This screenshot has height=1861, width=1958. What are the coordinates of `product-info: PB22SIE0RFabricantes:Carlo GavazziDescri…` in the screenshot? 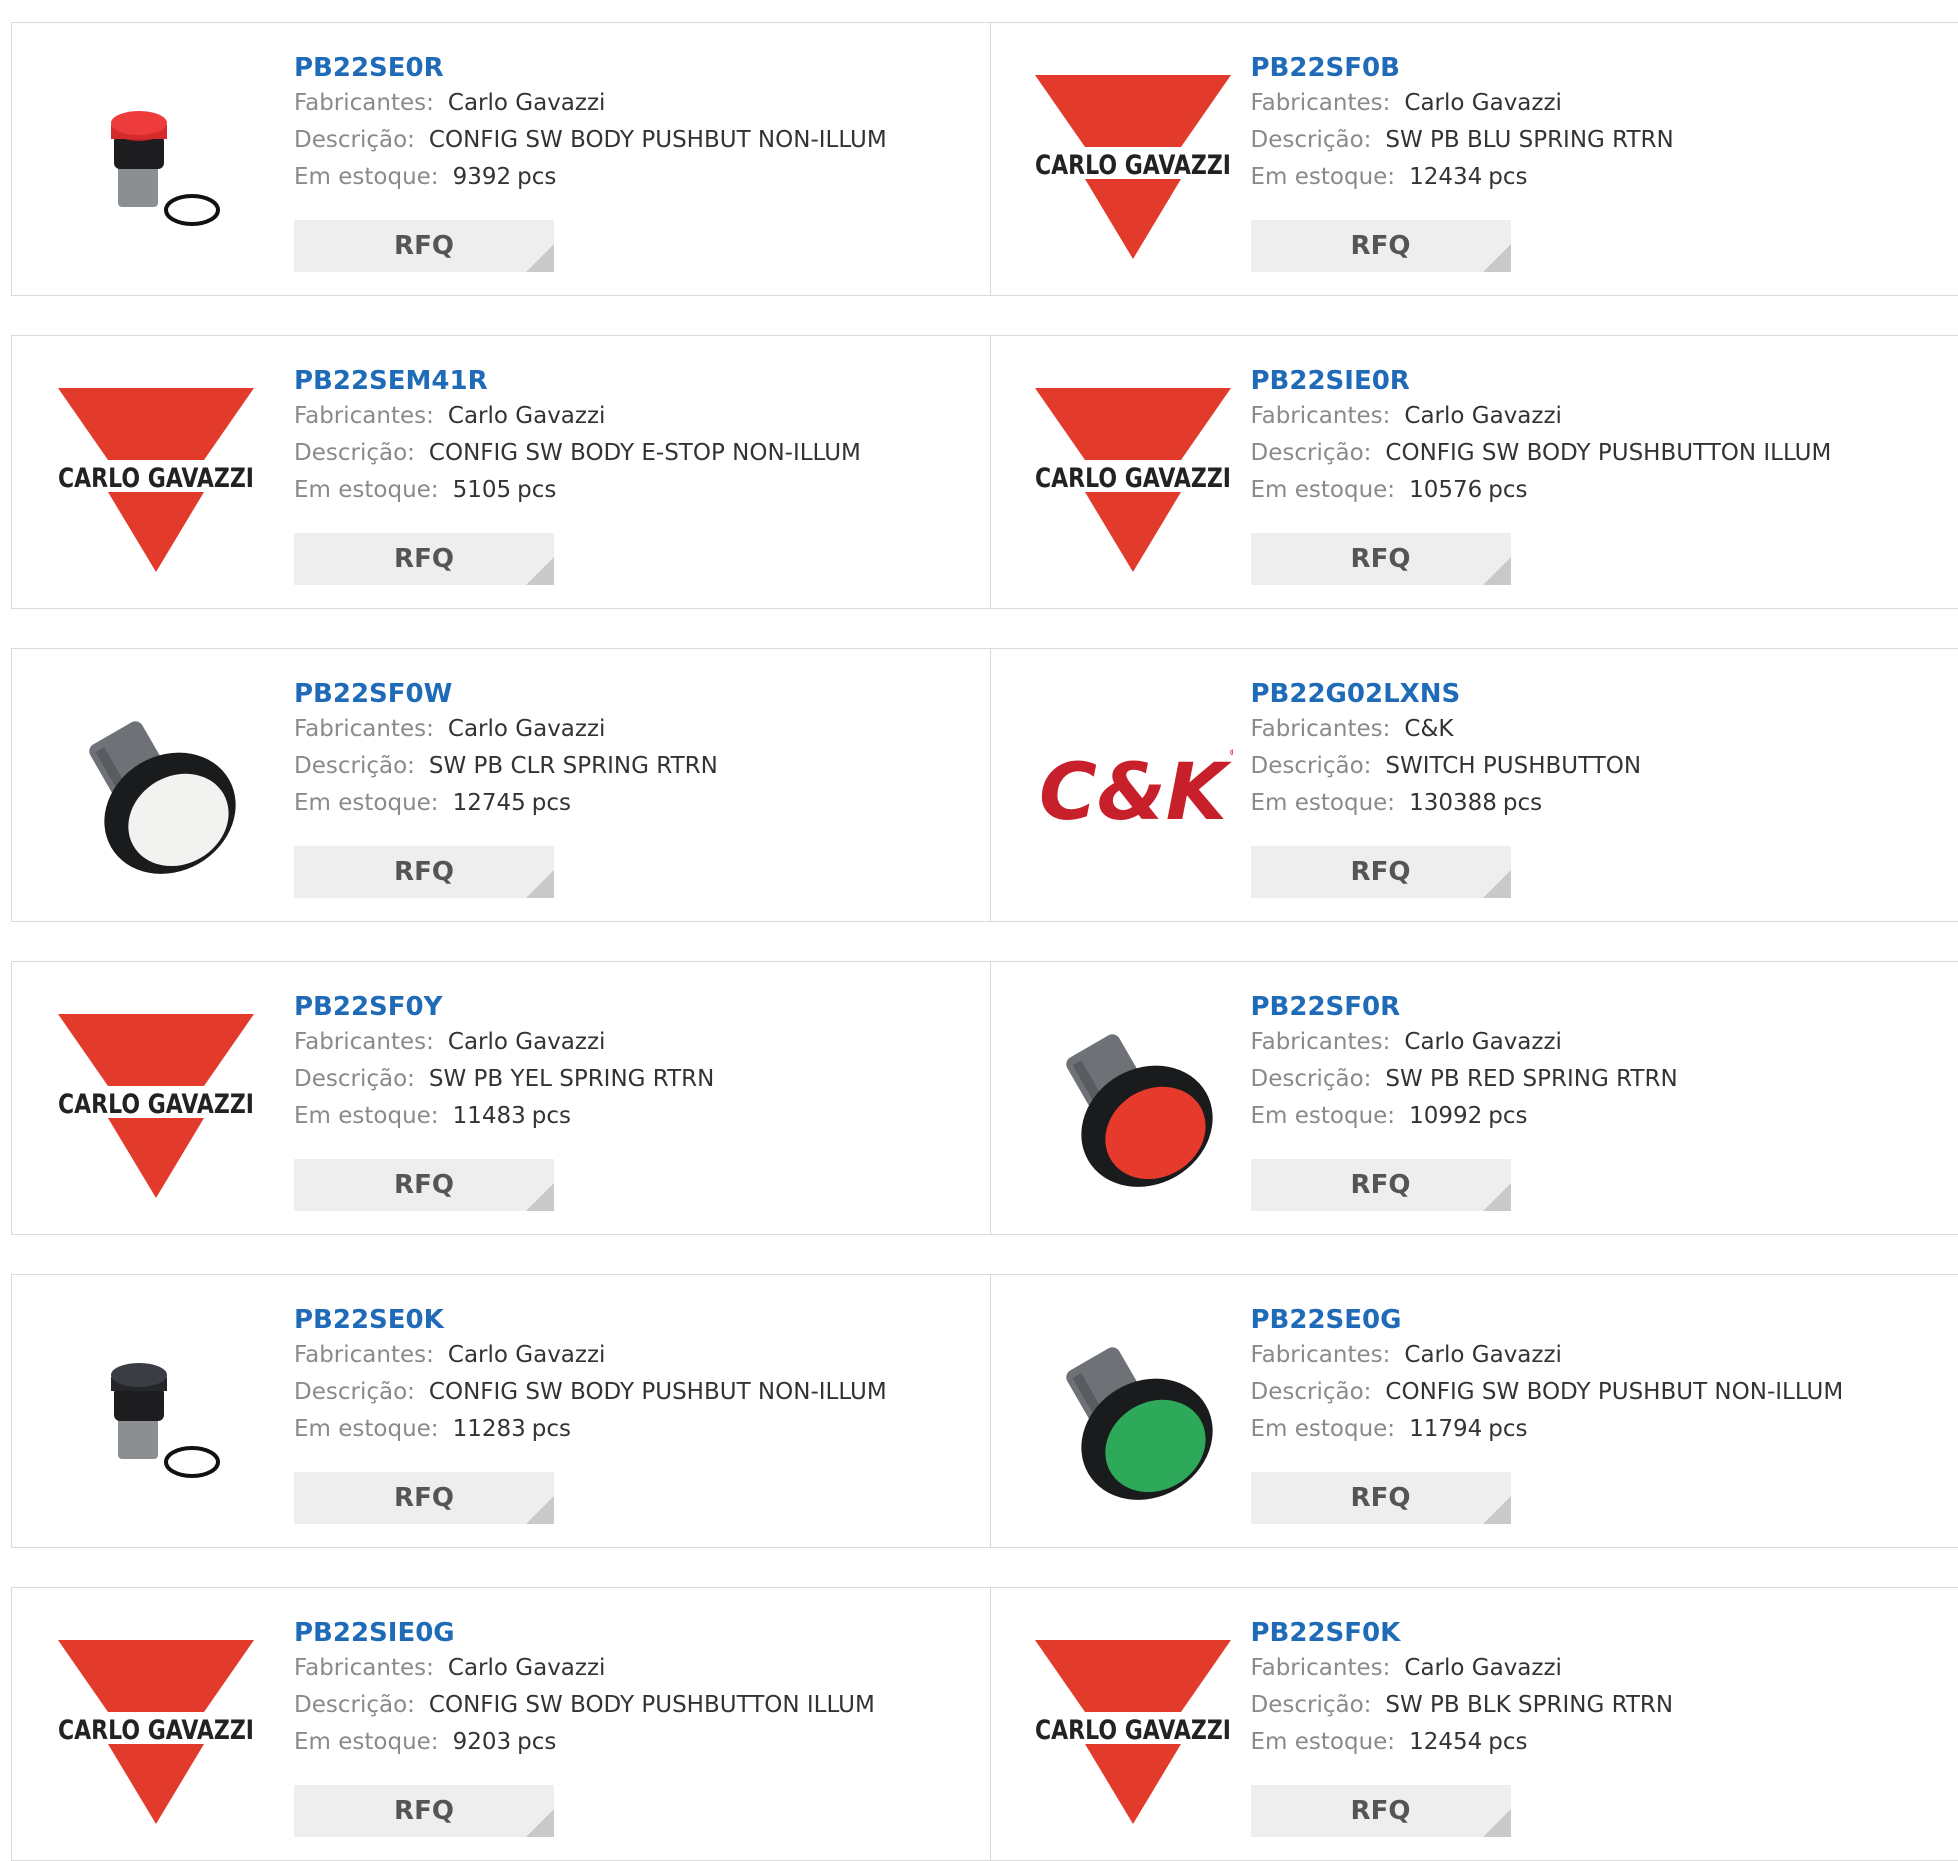 It's located at (1581, 436).